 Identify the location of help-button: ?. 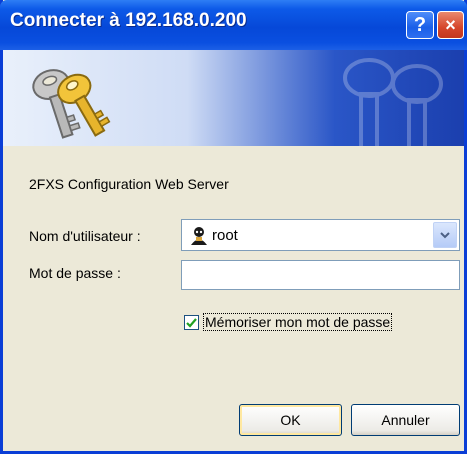
(420, 25).